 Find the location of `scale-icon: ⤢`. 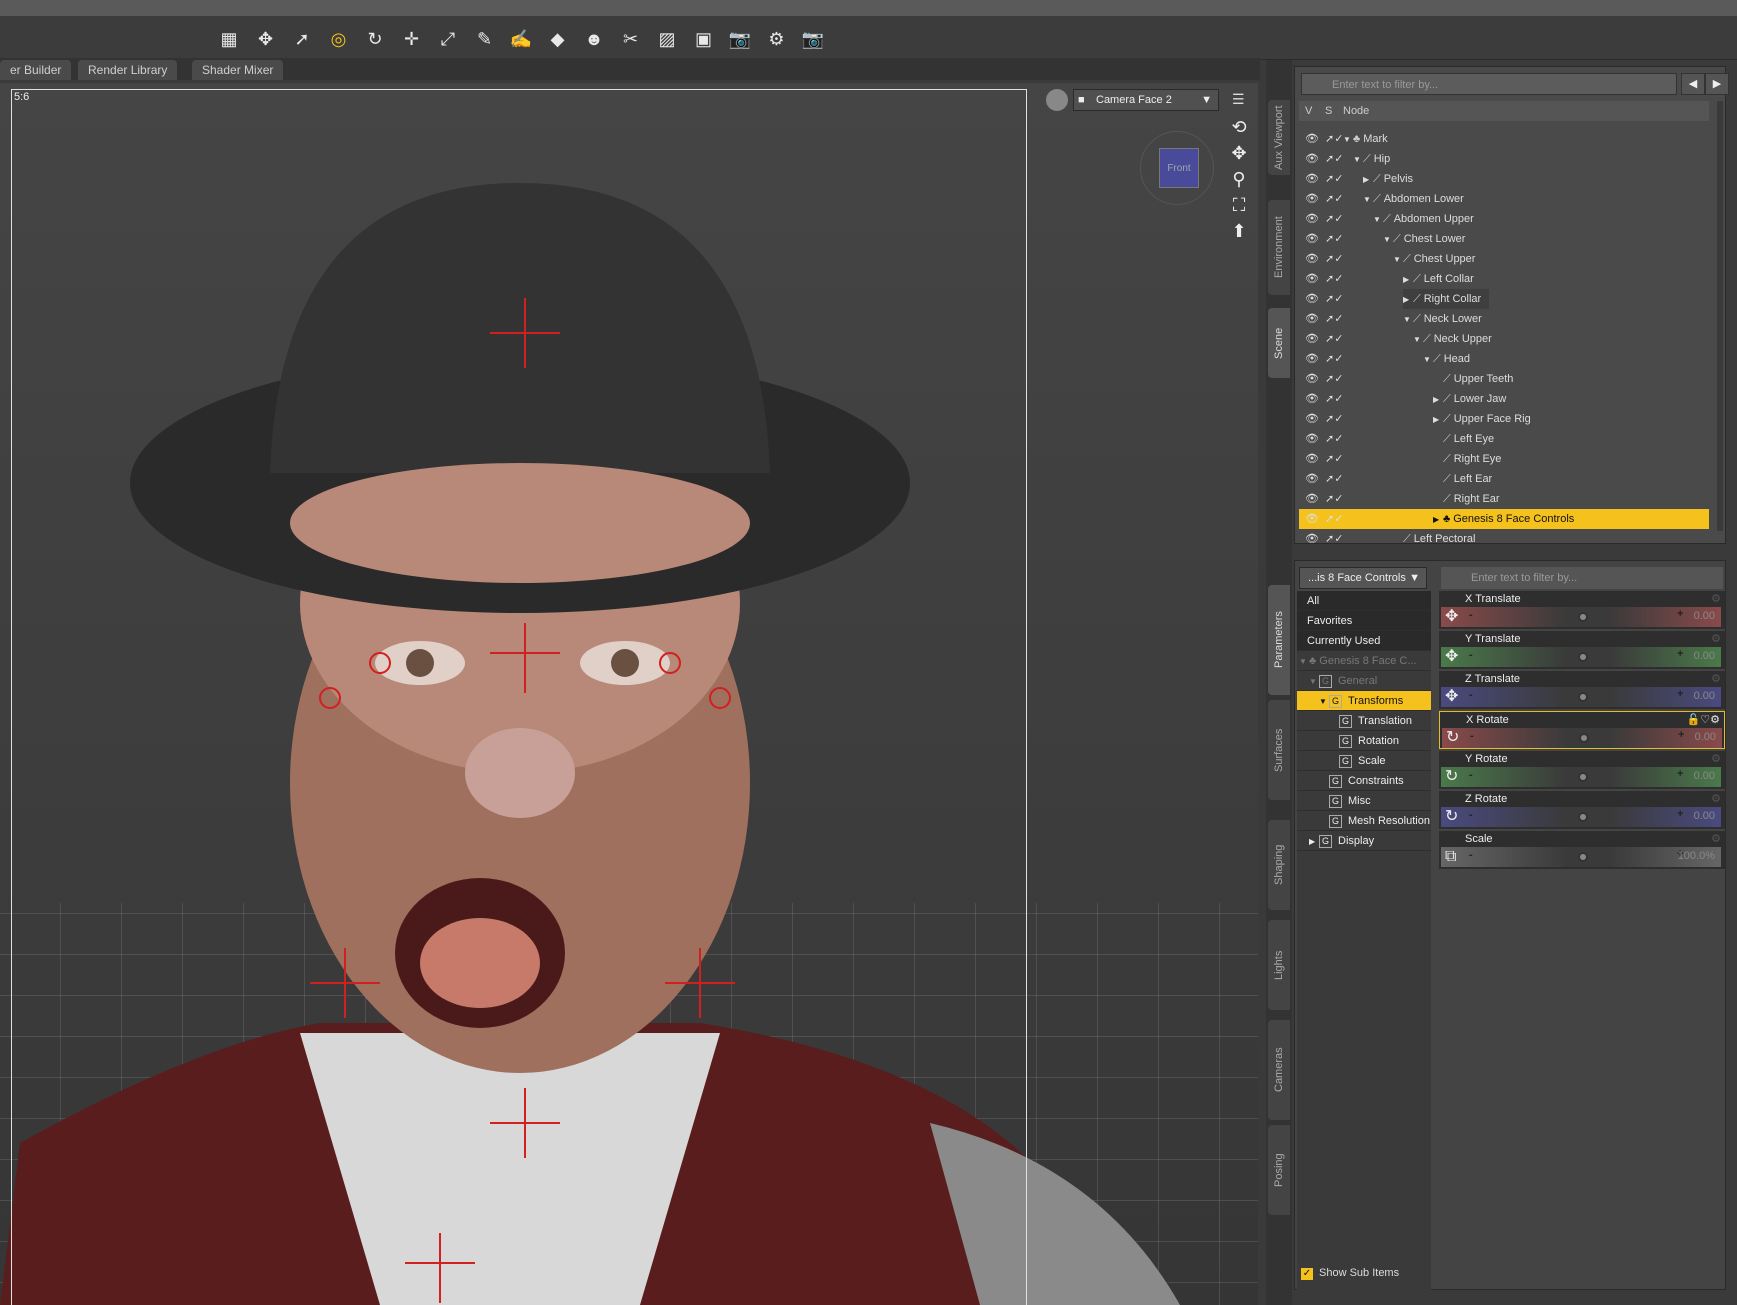

scale-icon: ⤢ is located at coordinates (448, 39).